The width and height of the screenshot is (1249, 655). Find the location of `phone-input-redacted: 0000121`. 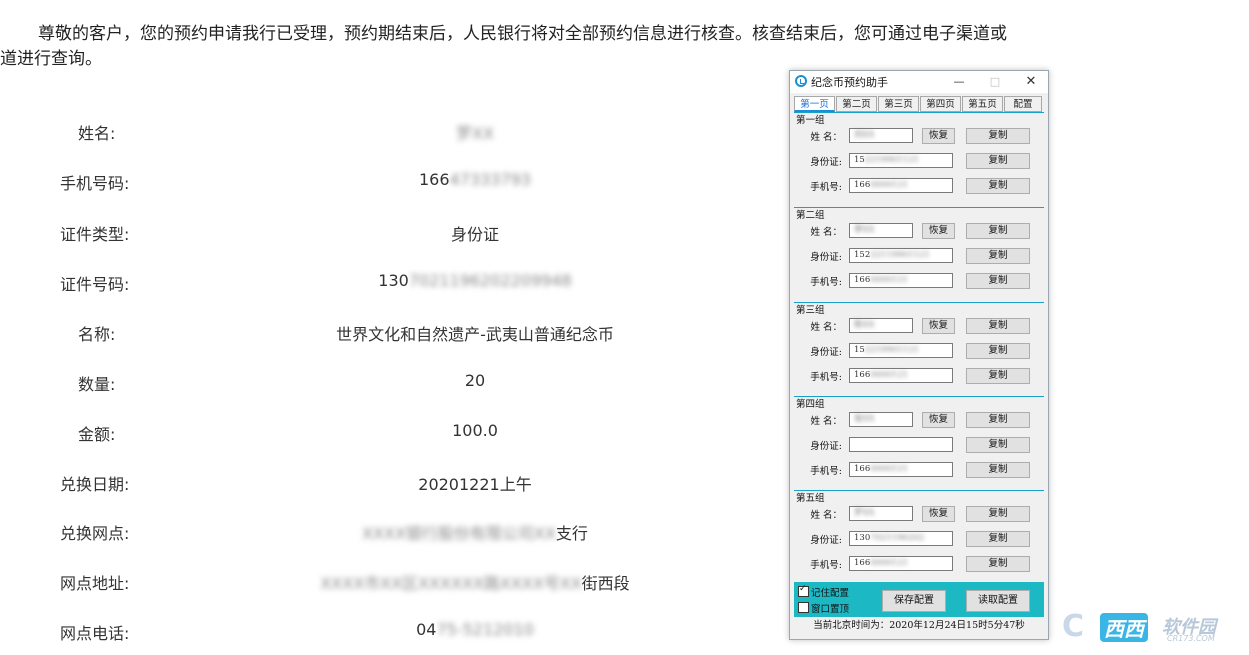

phone-input-redacted: 0000121 is located at coordinates (889, 185).